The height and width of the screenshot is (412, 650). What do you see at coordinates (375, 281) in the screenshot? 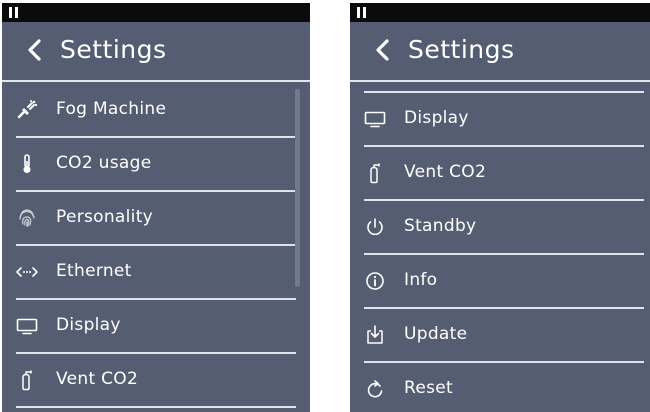
I see `info-icon` at bounding box center [375, 281].